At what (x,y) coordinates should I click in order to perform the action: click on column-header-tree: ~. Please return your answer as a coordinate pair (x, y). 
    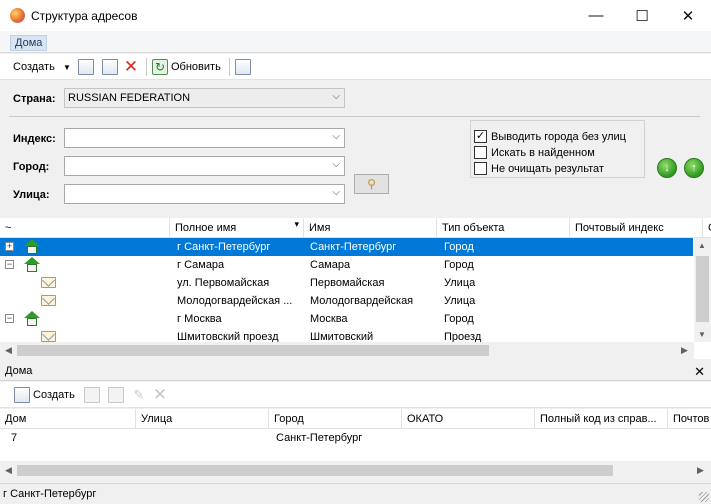
    Looking at the image, I should click on (85, 228).